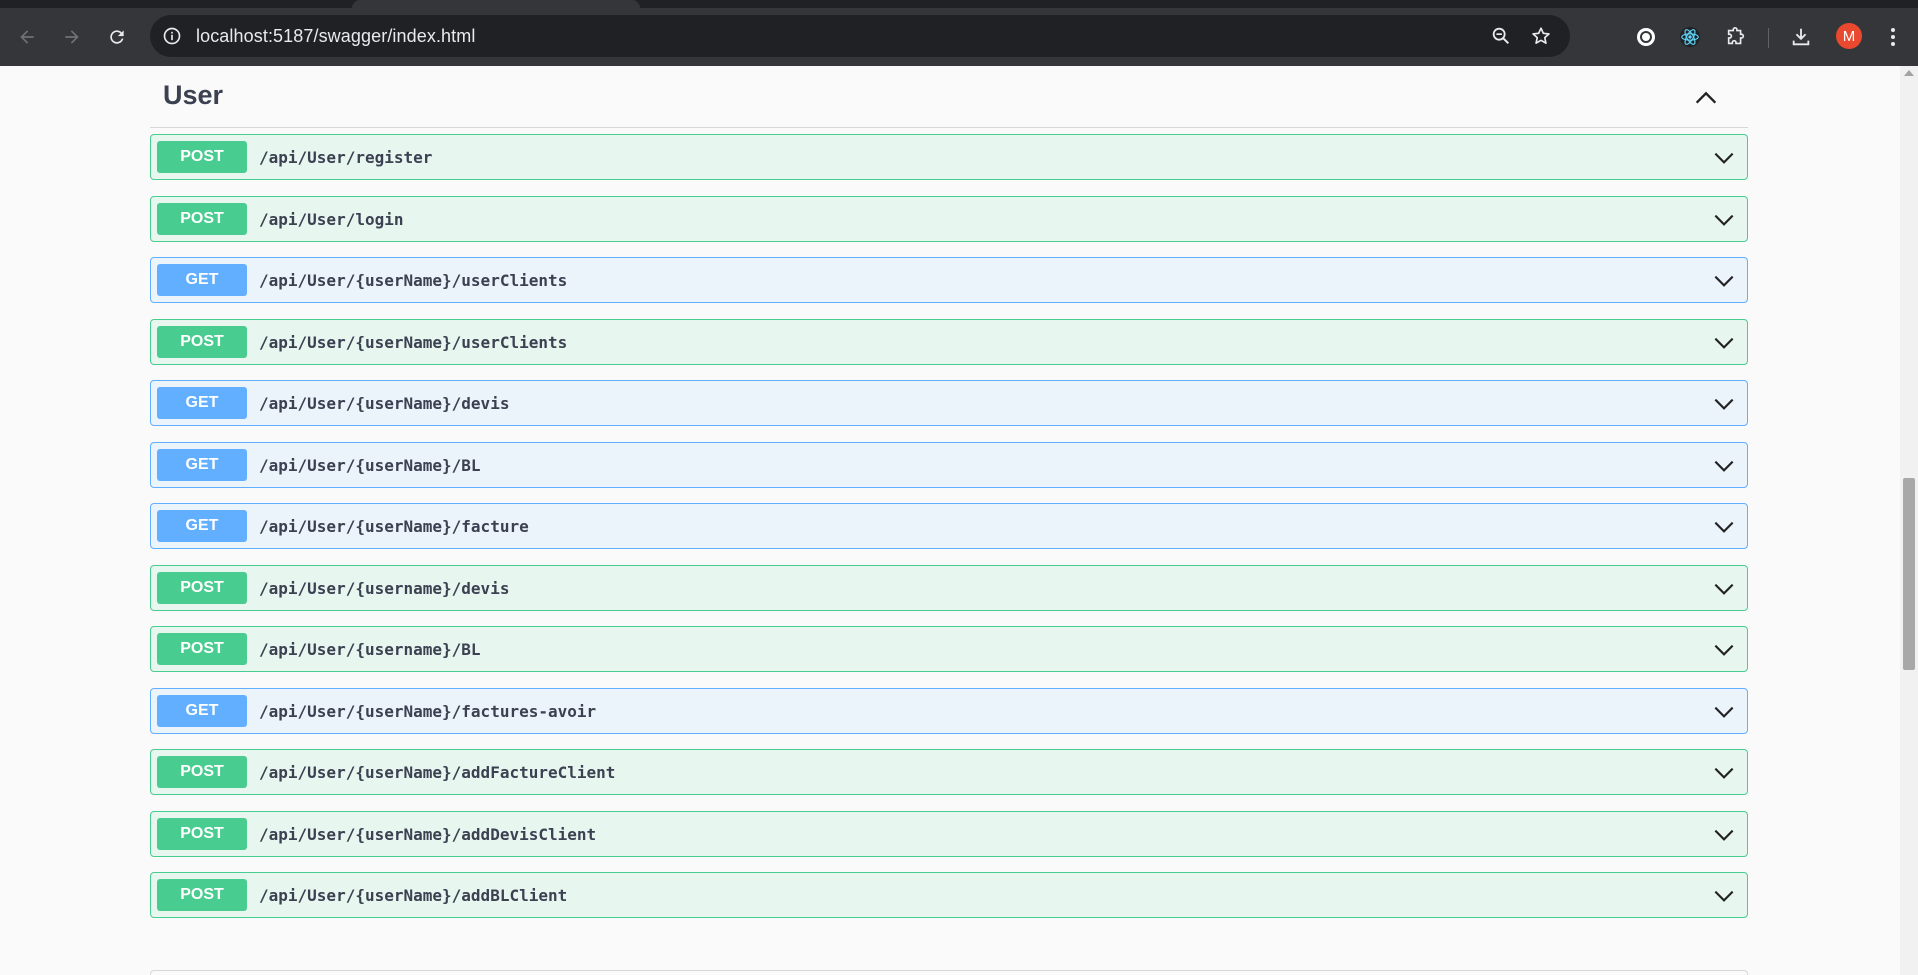  I want to click on operation-row: POST/api/User/{userName}/addBLClient, so click(949, 895).